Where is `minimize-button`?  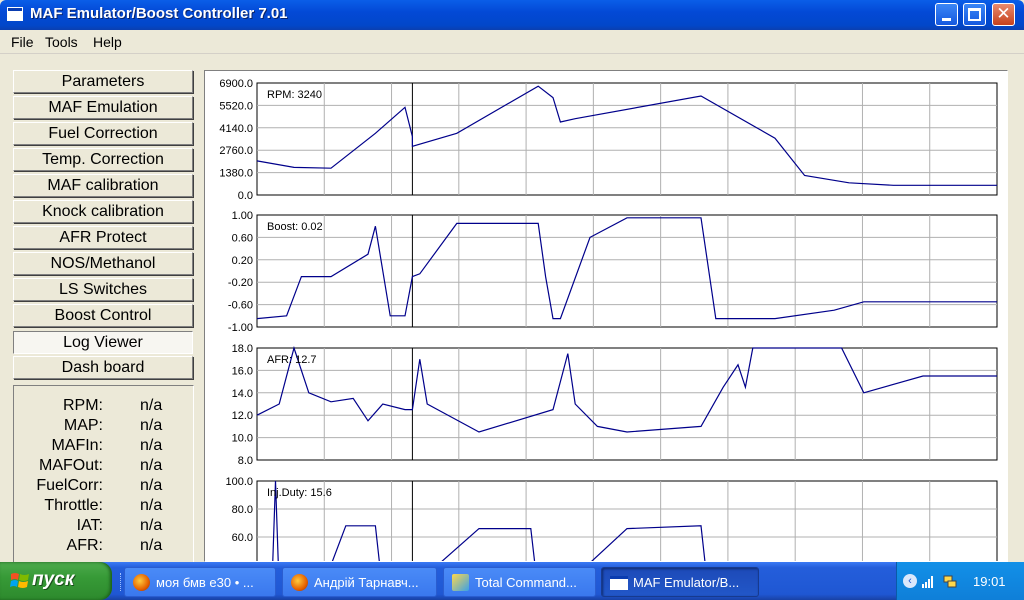
minimize-button is located at coordinates (946, 14).